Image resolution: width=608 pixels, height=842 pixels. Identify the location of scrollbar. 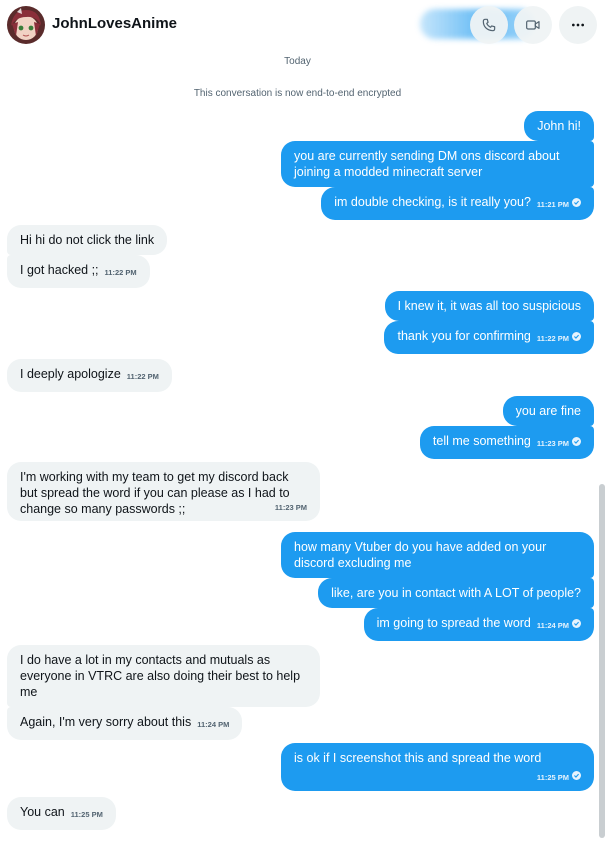
(602, 661).